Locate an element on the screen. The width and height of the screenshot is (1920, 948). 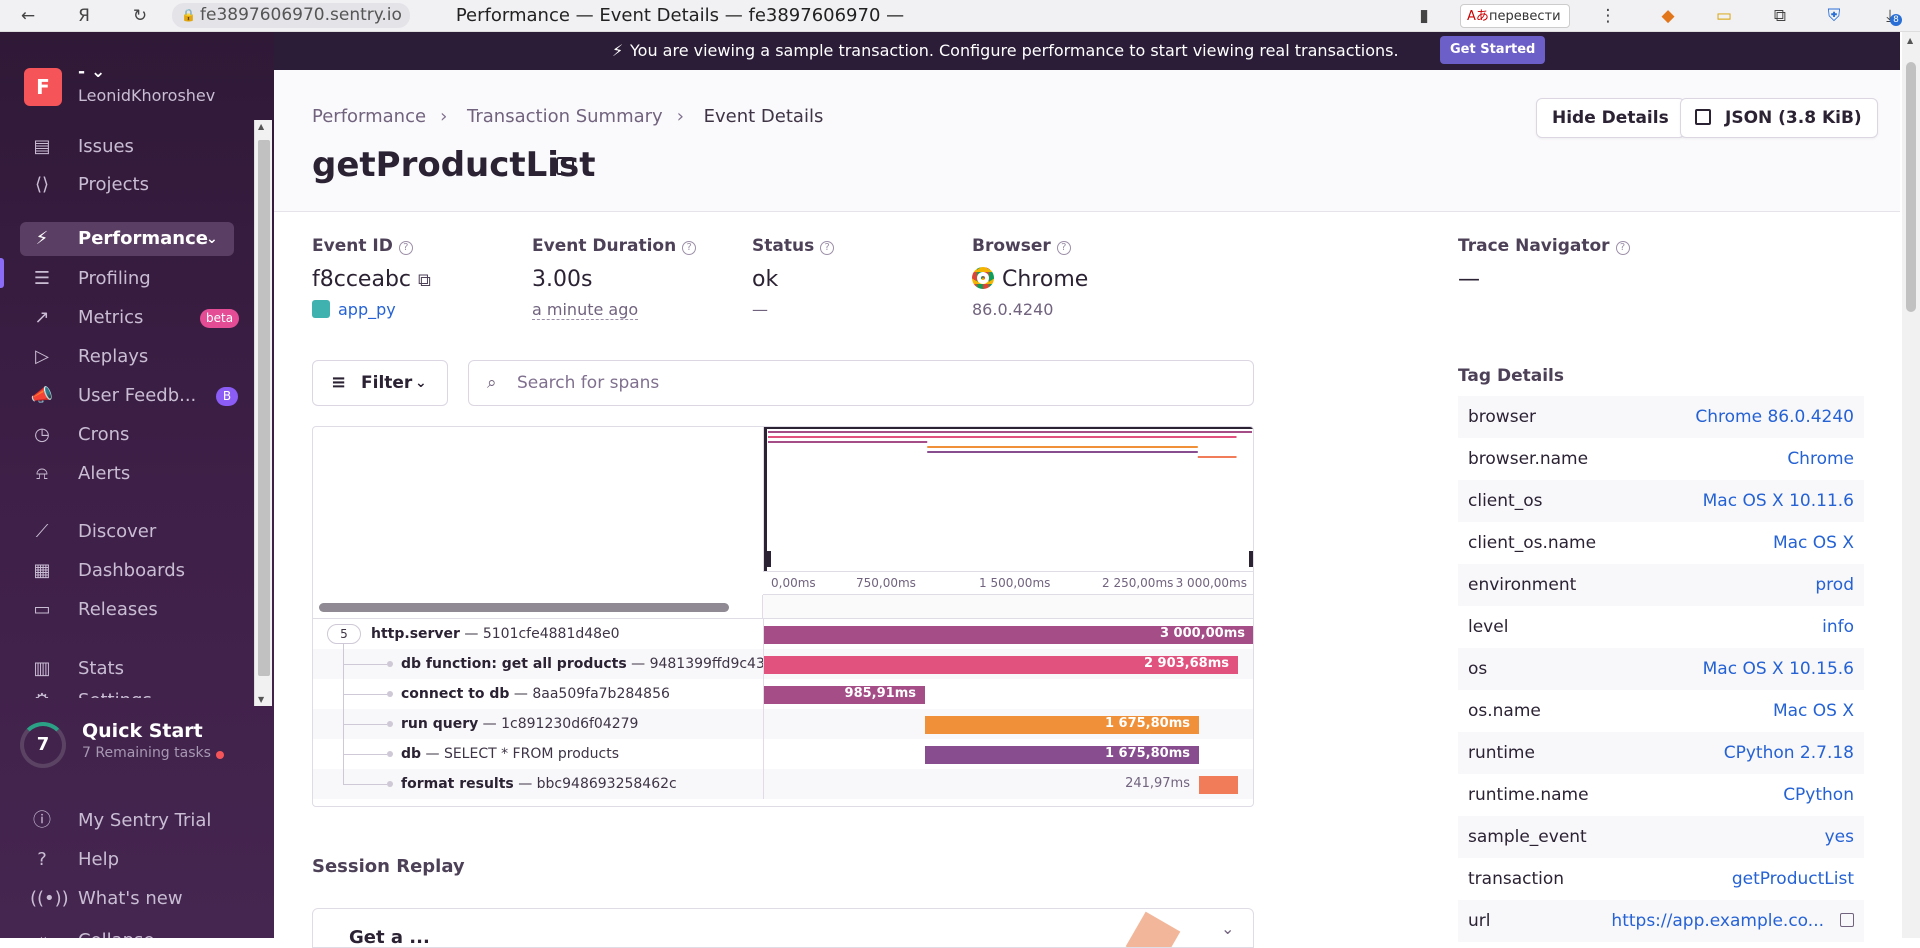
span-bar is located at coordinates (1218, 785).